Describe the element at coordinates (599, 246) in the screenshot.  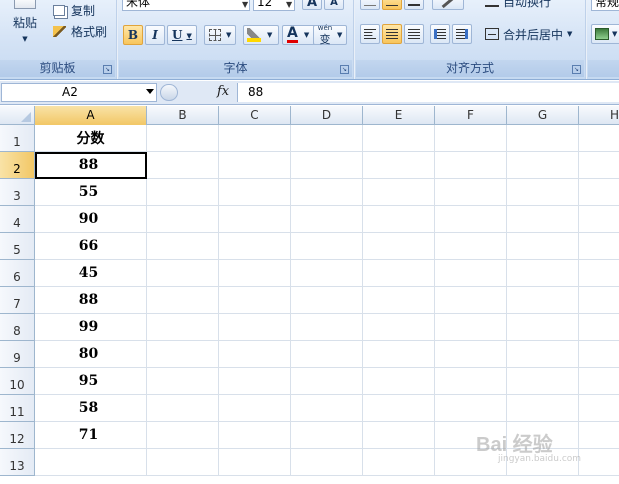
I see `cell-h5` at that location.